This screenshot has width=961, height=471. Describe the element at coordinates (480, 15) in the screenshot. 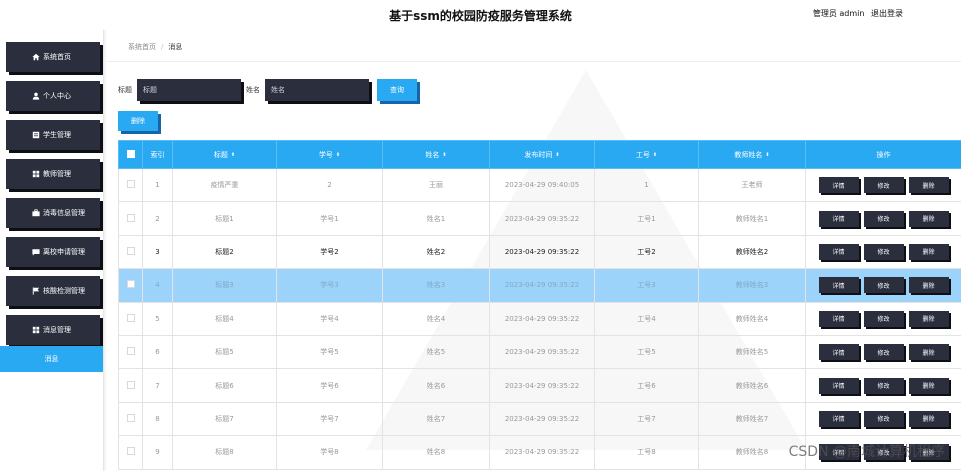

I see `top-header: 基于ssm的校园防疫服务管理系统 管理员 admin 退出登录` at that location.